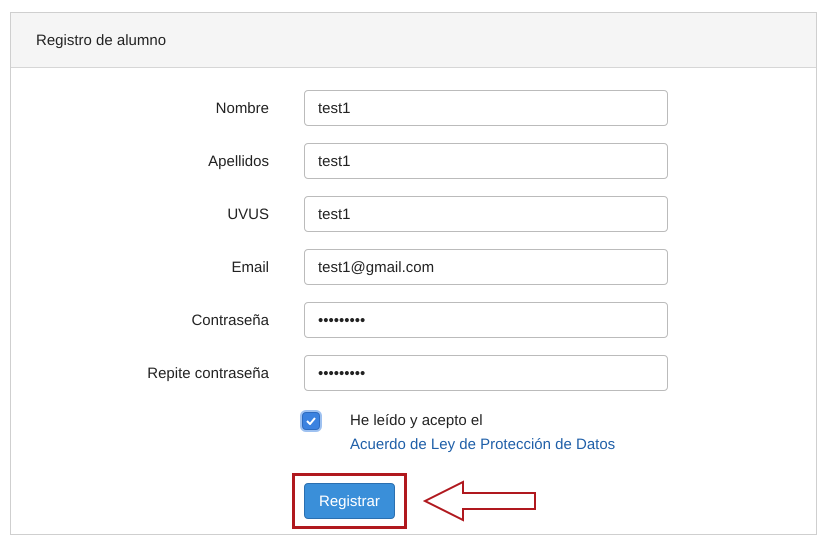 The image size is (817, 535). I want to click on arrow-icon, so click(479, 501).